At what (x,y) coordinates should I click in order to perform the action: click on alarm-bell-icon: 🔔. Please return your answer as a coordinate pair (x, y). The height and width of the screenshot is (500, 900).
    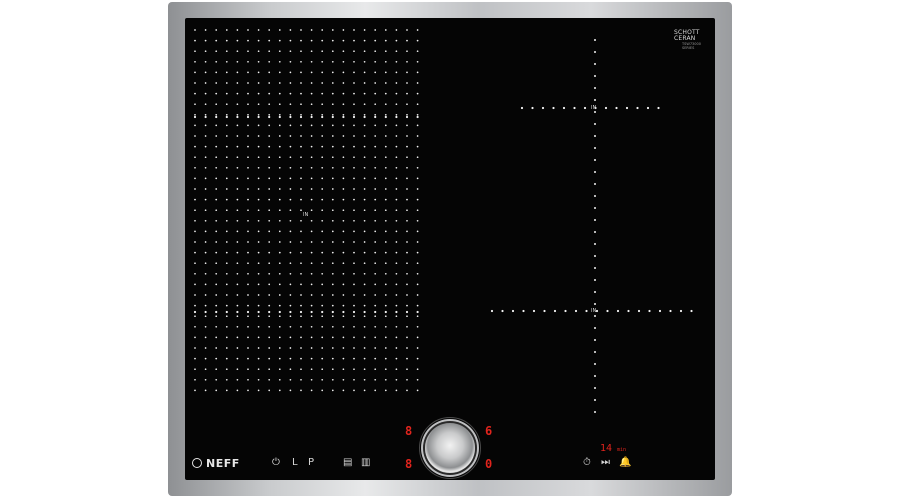
    Looking at the image, I should click on (625, 462).